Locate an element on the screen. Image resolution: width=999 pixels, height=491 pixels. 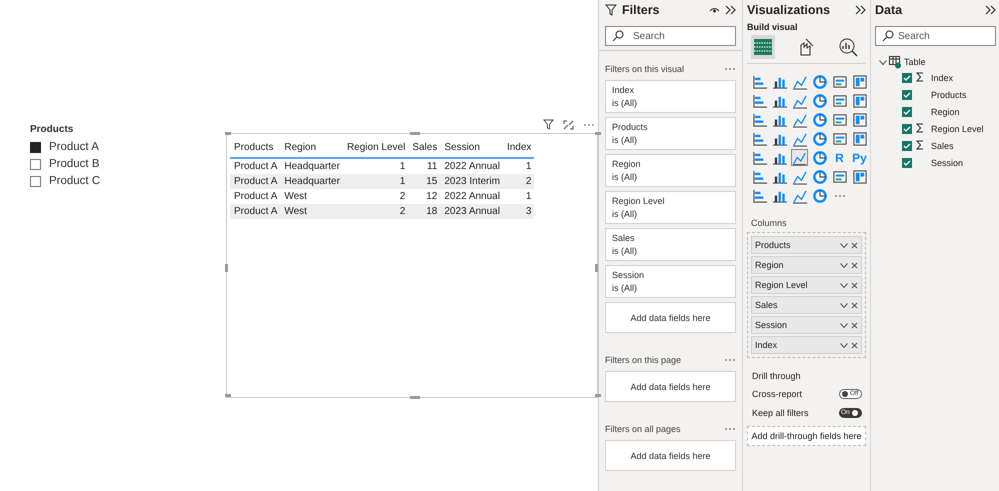
column-header: Region Level is located at coordinates (375, 147).